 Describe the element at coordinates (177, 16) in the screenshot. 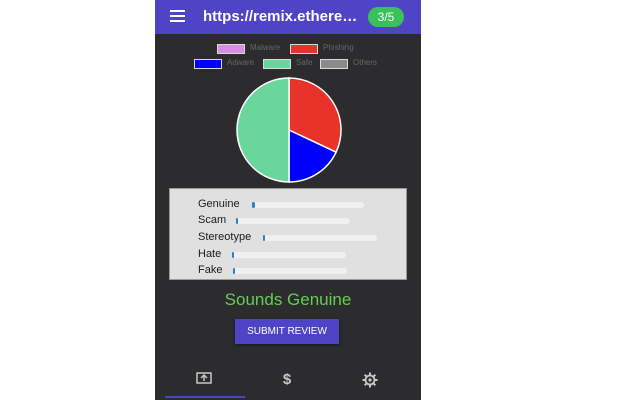

I see `hamburger-menu-icon` at that location.